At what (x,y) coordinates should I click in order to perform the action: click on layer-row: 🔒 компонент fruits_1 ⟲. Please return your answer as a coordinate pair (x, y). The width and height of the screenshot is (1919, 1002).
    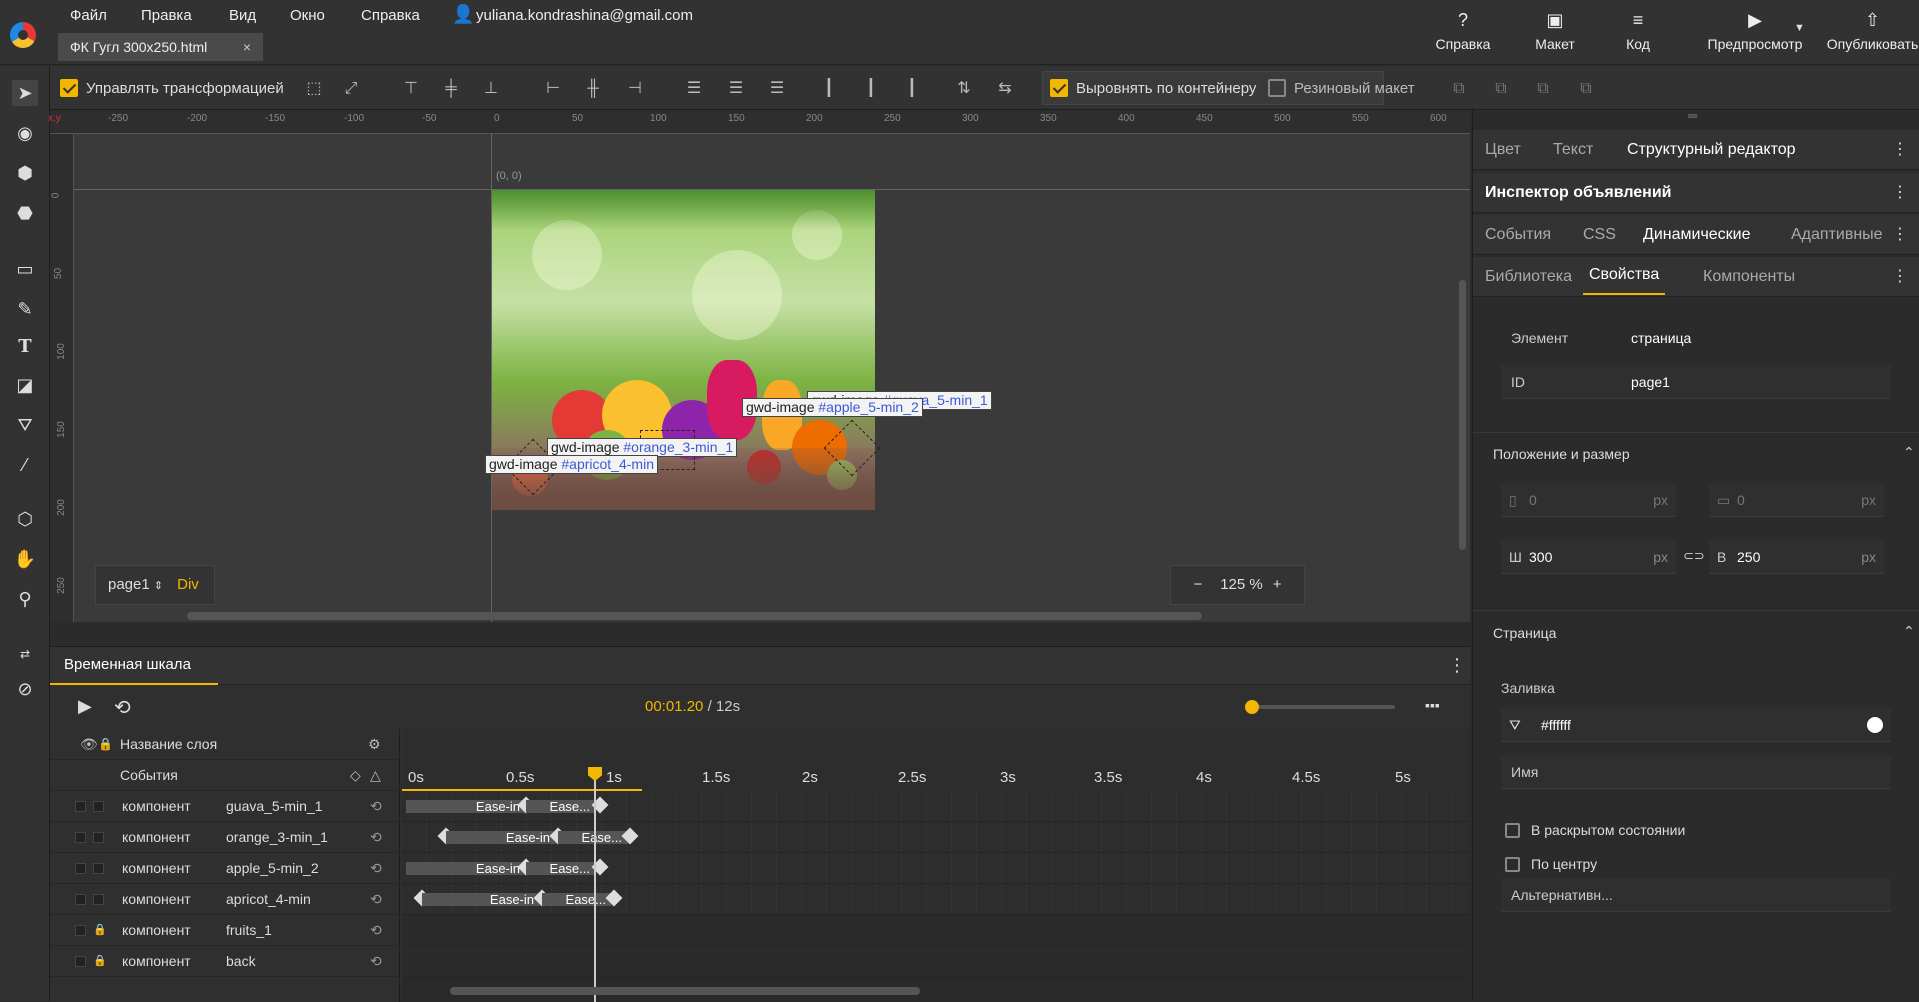
    Looking at the image, I should click on (225, 930).